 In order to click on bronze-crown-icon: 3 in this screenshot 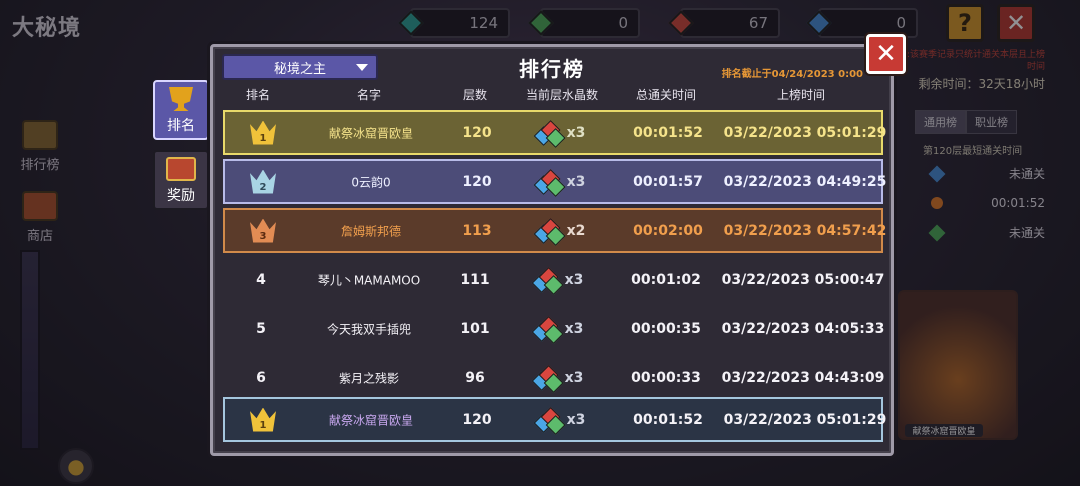, I will do `click(263, 230)`.